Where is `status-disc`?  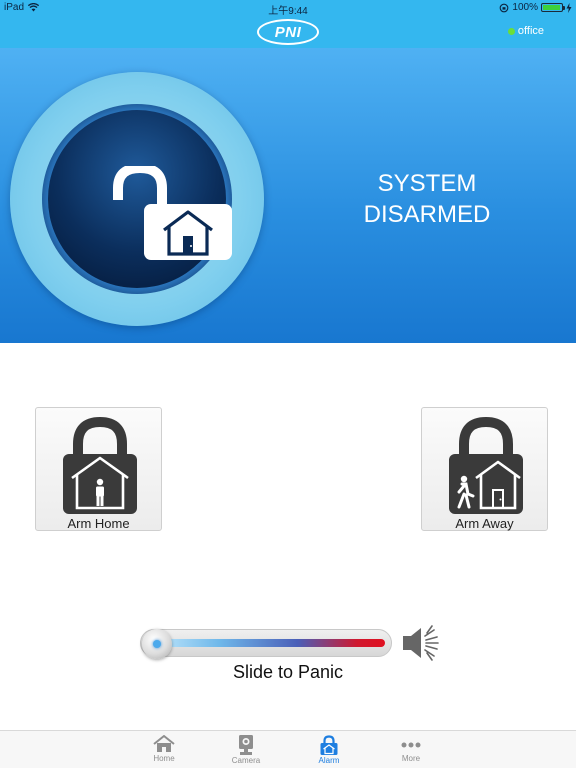 status-disc is located at coordinates (140, 199).